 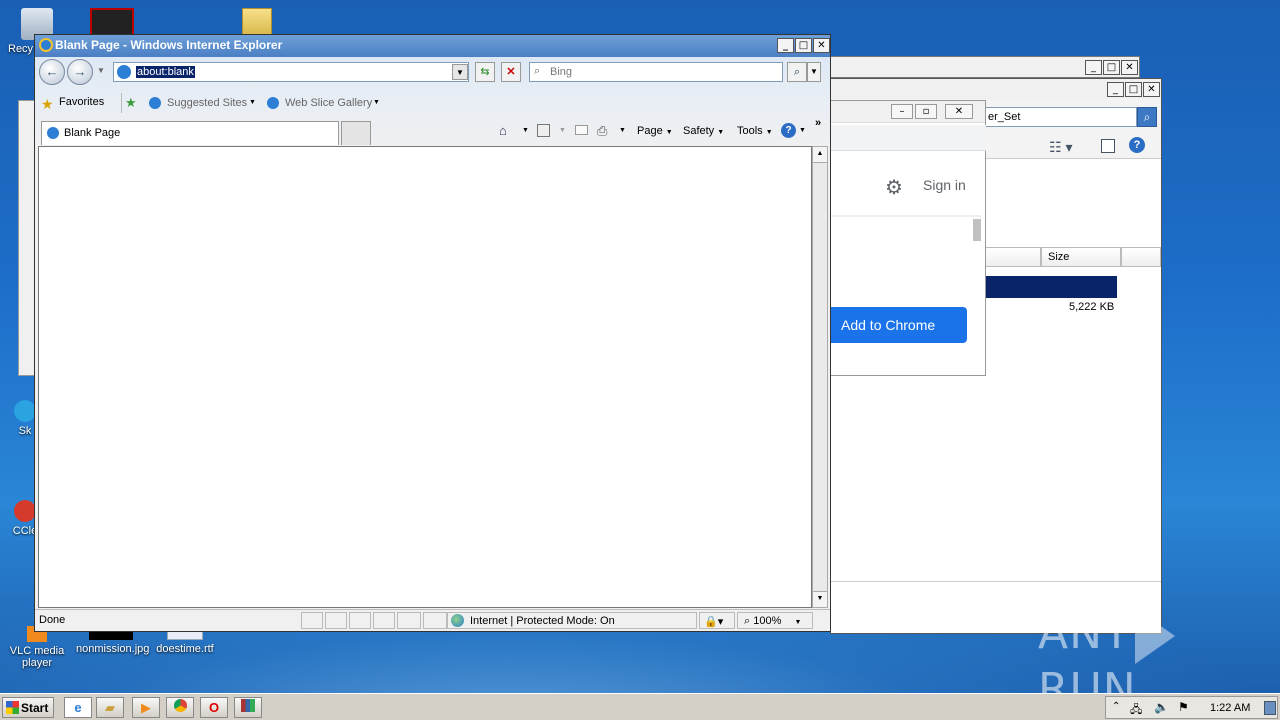 What do you see at coordinates (328, 103) in the screenshot?
I see `web-slice-gallery-button: Web Slice Gallery` at bounding box center [328, 103].